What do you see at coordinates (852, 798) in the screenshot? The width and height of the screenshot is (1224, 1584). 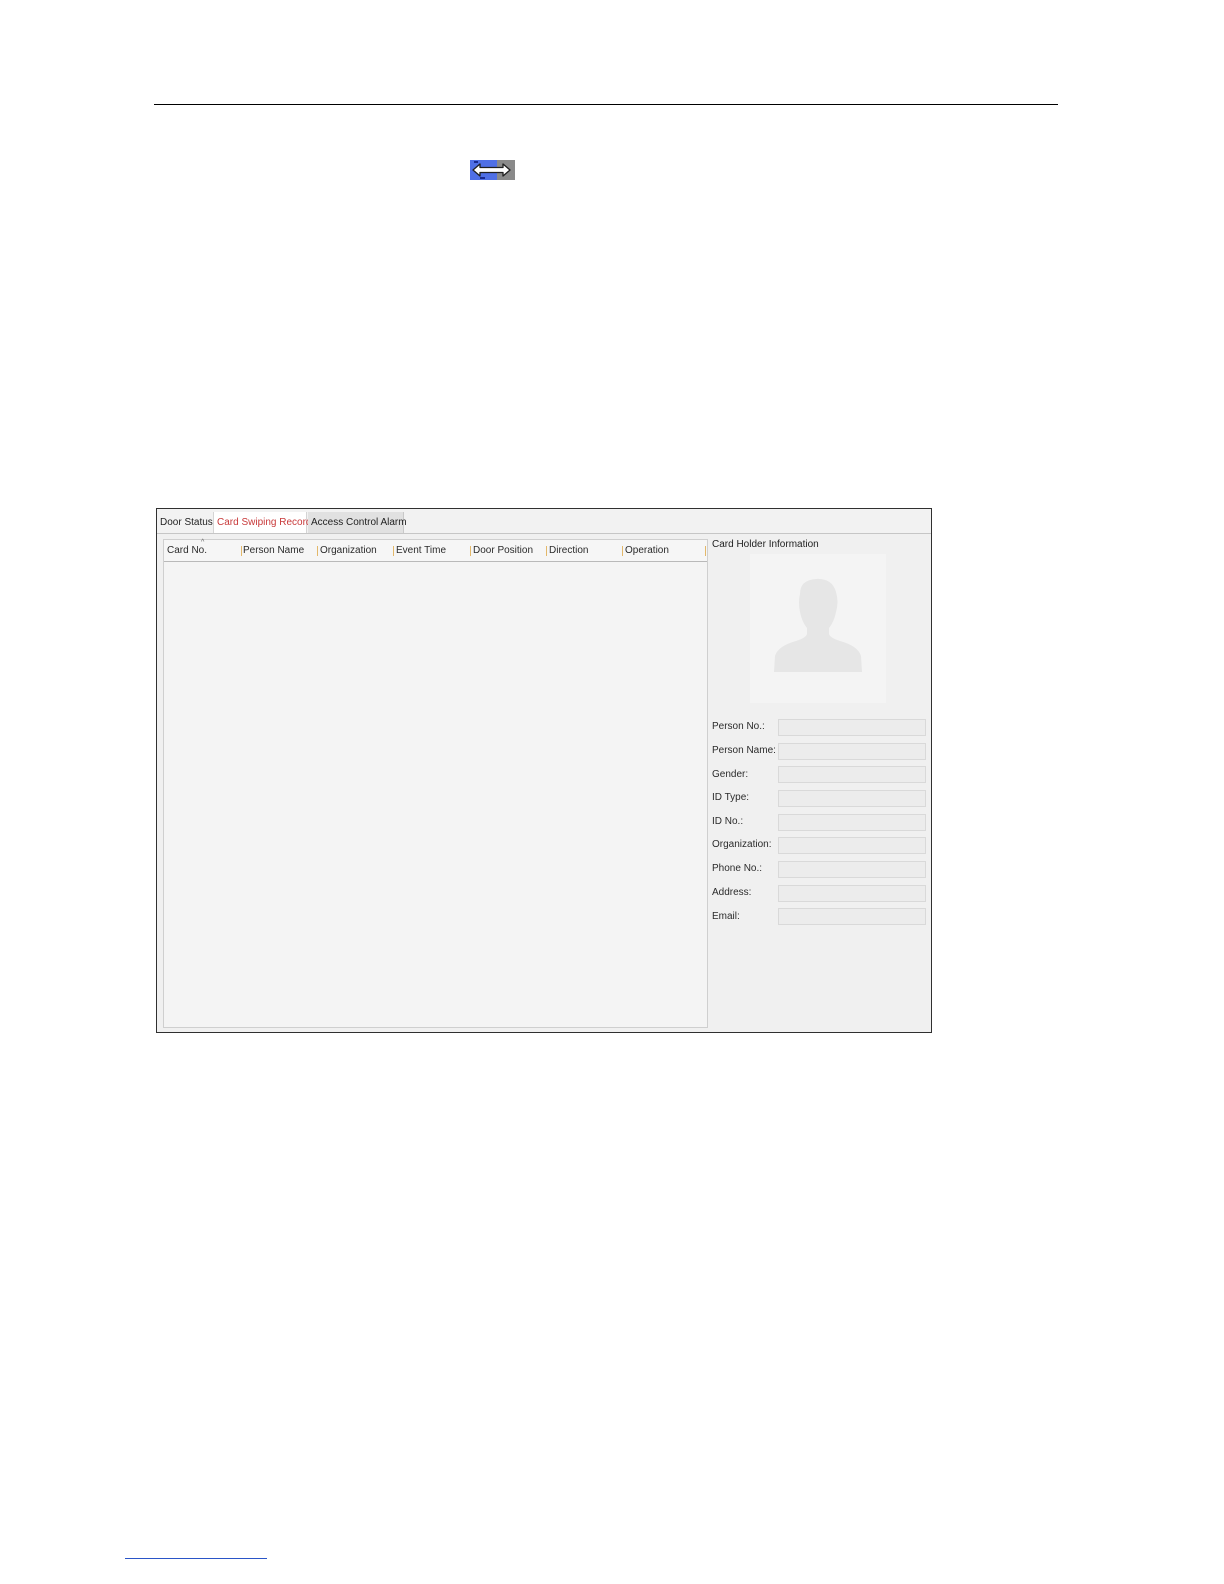 I see `id-type-field` at bounding box center [852, 798].